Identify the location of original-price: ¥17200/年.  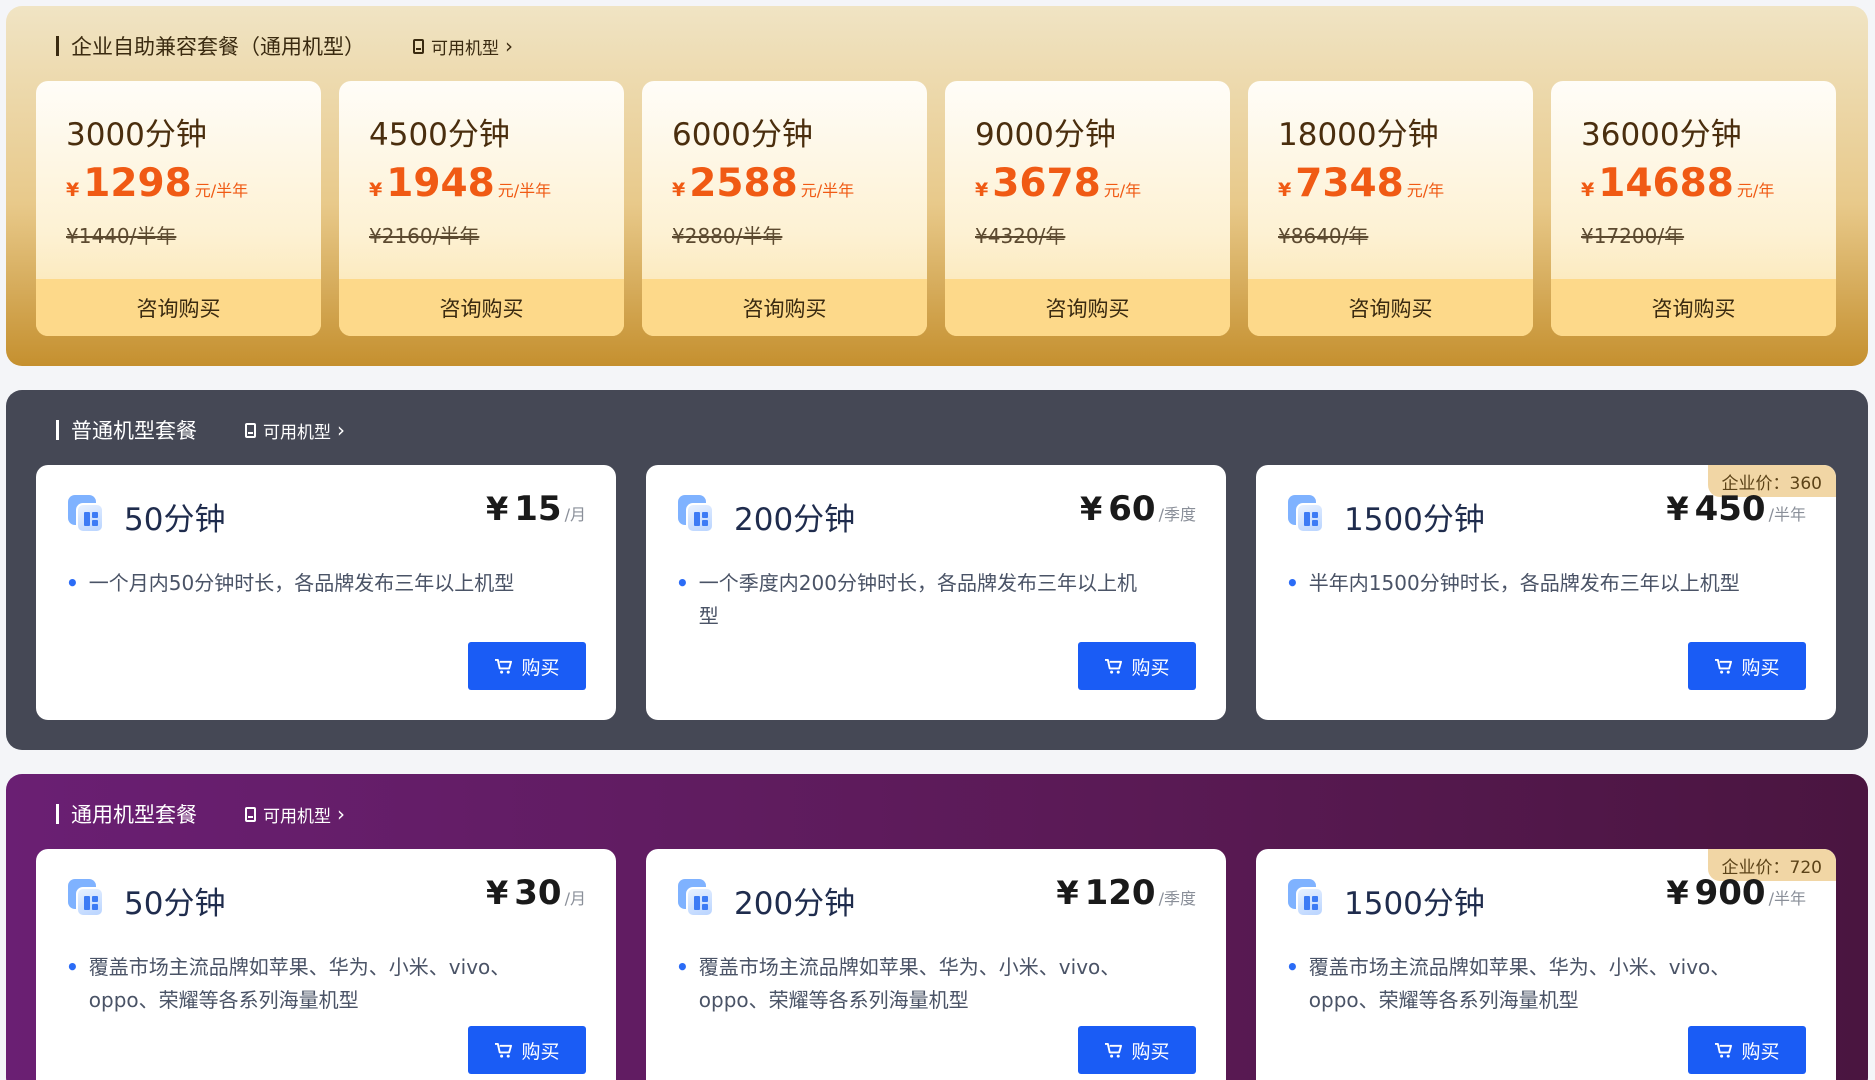
(1633, 236).